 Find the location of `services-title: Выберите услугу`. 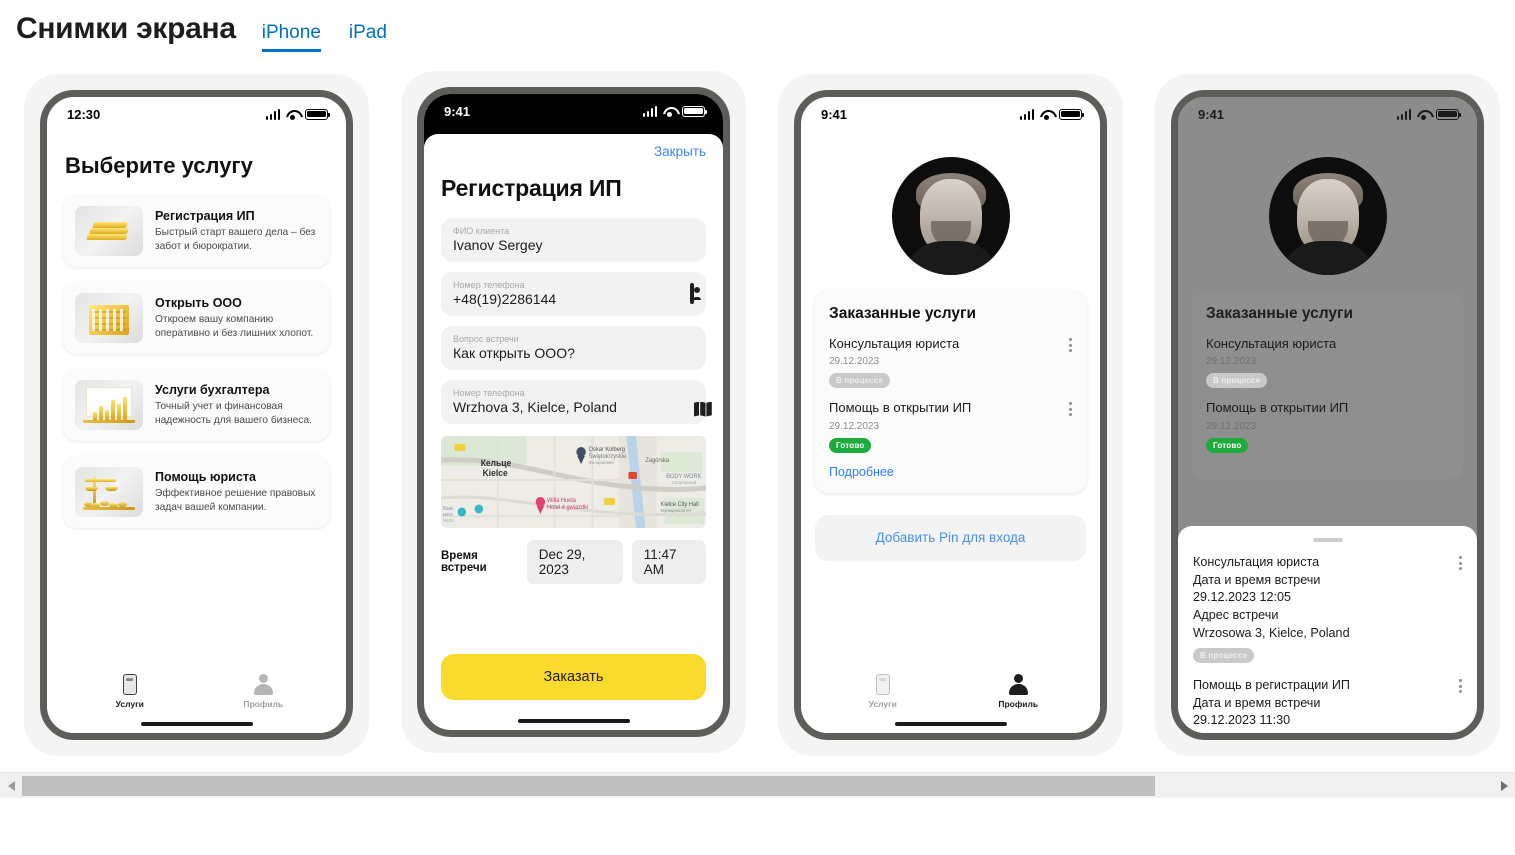

services-title: Выберите услугу is located at coordinates (159, 165).